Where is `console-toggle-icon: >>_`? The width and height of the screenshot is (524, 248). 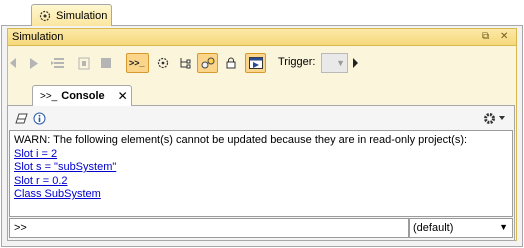
console-toggle-icon: >>_ is located at coordinates (137, 63).